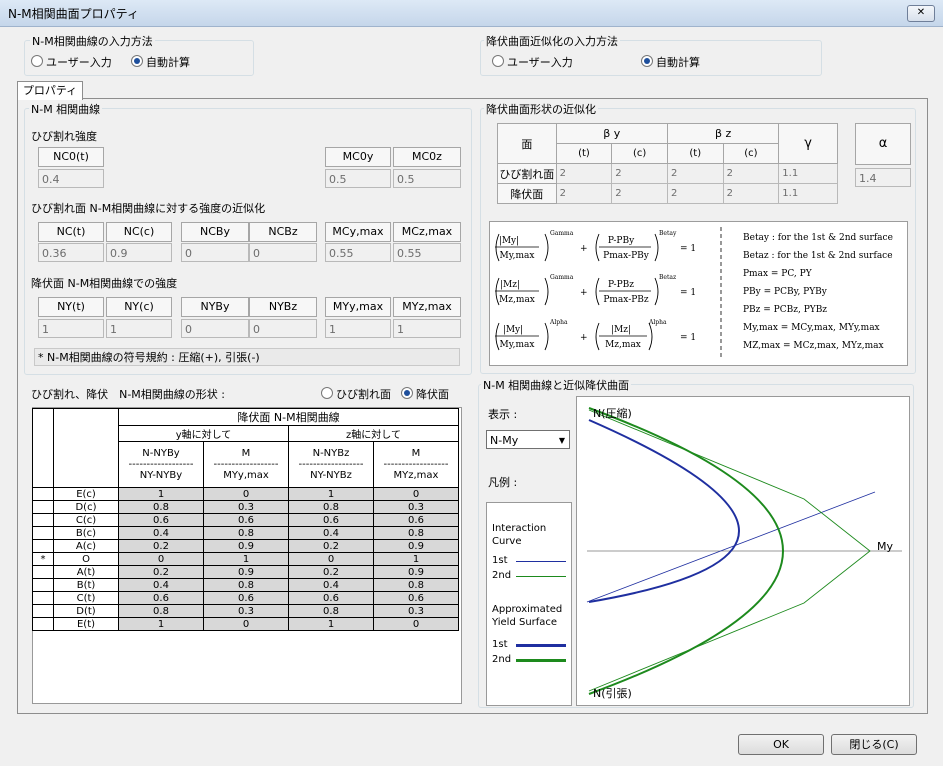 The height and width of the screenshot is (766, 943). I want to click on yield-by-t: 2, so click(584, 193).